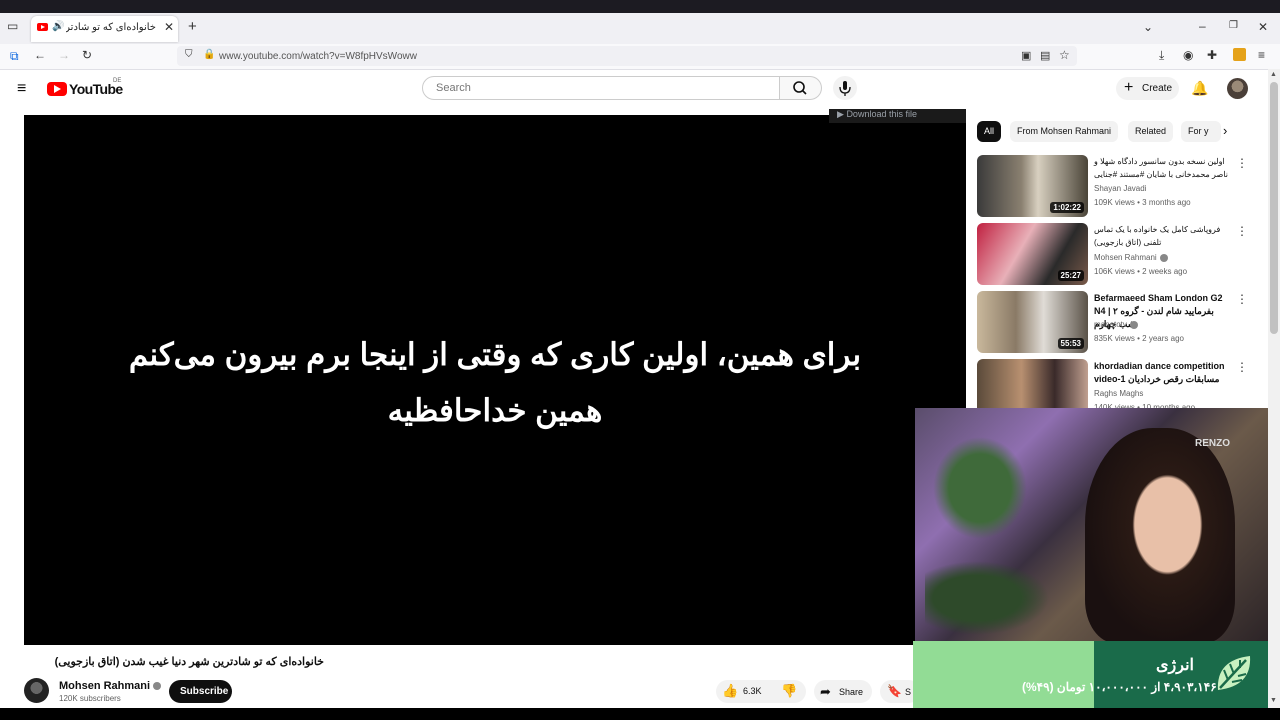  Describe the element at coordinates (1175, 665) in the screenshot. I see `banner-title: انرژی` at that location.